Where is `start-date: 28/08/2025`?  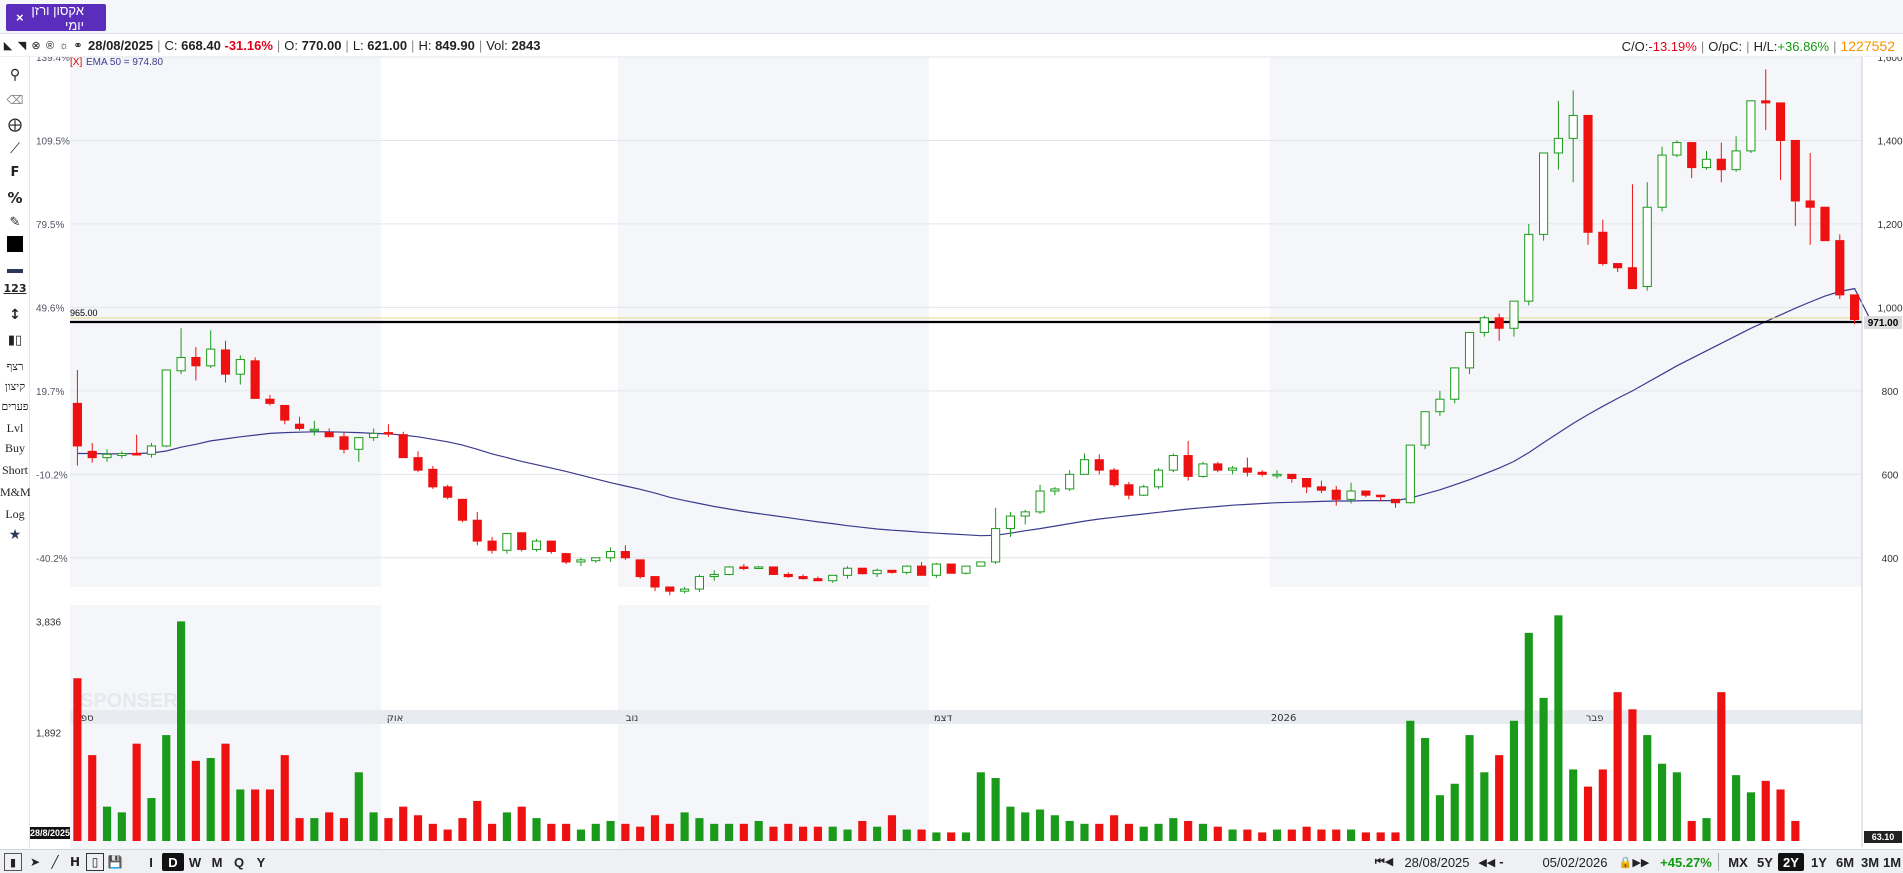
start-date: 28/08/2025 is located at coordinates (1437, 862).